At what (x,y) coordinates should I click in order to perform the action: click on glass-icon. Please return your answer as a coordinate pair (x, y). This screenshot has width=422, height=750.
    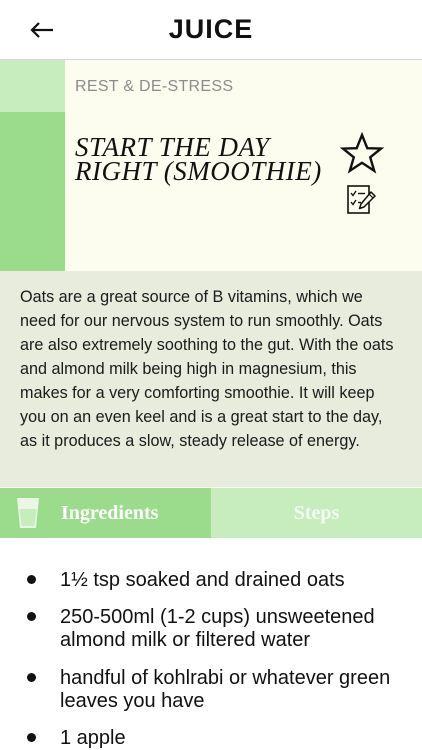
    Looking at the image, I should click on (28, 513).